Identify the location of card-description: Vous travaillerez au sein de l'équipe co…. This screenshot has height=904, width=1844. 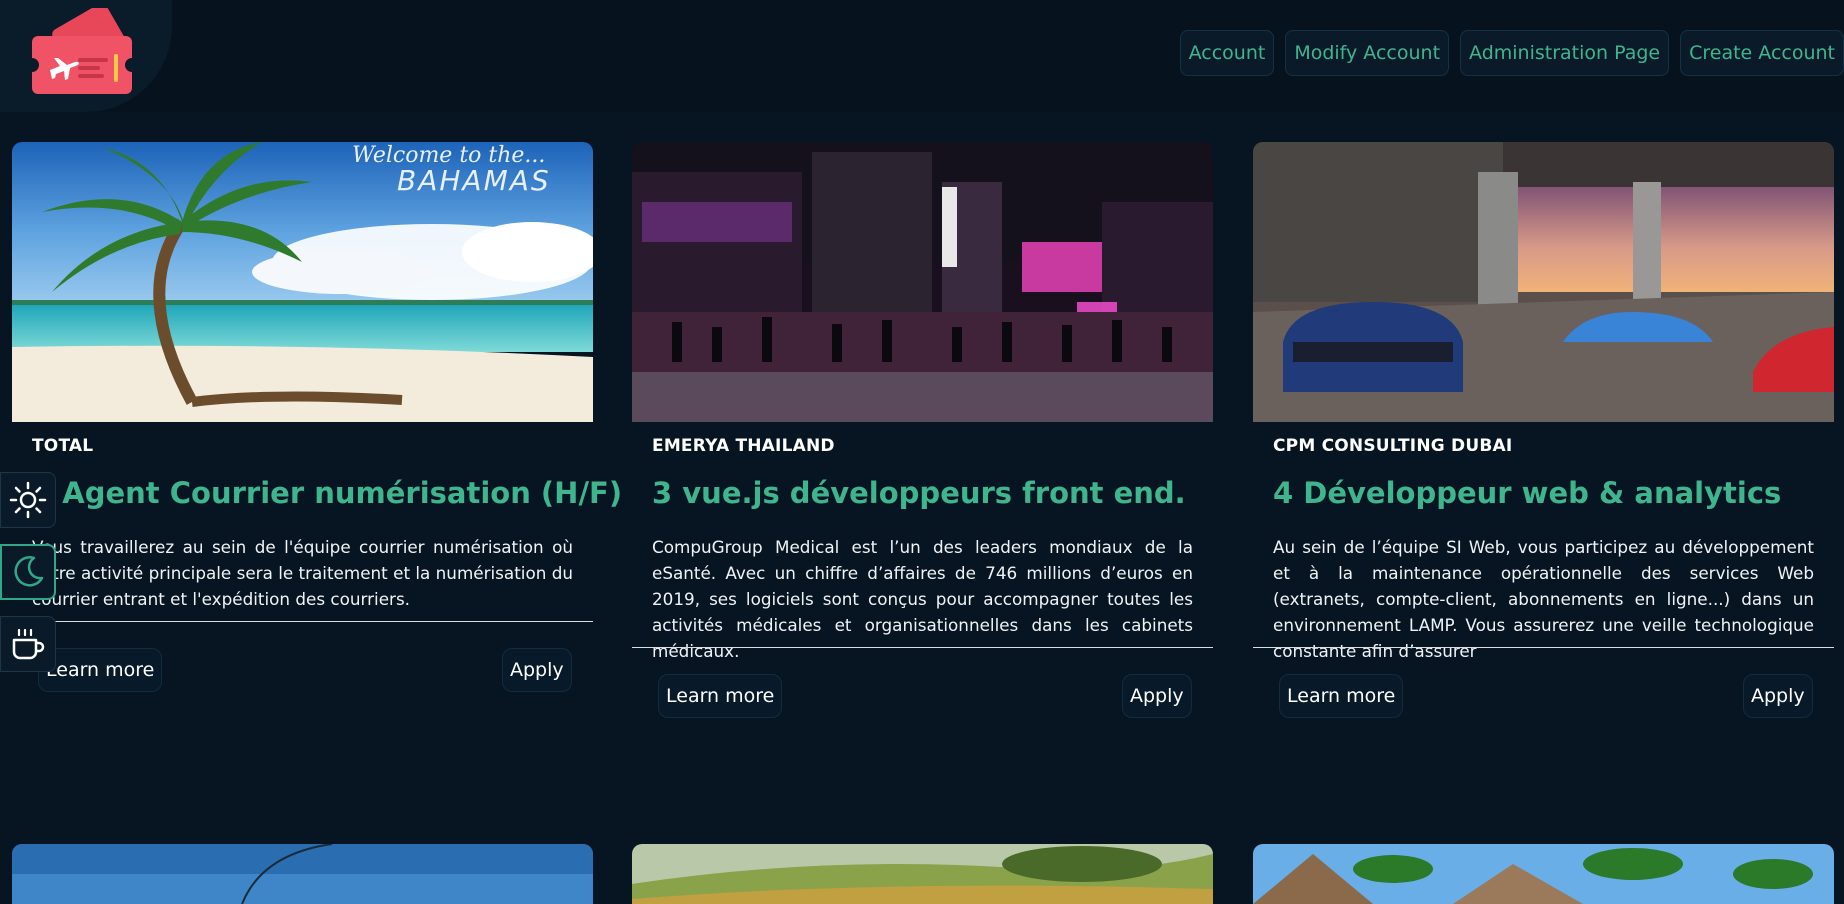
(302, 573).